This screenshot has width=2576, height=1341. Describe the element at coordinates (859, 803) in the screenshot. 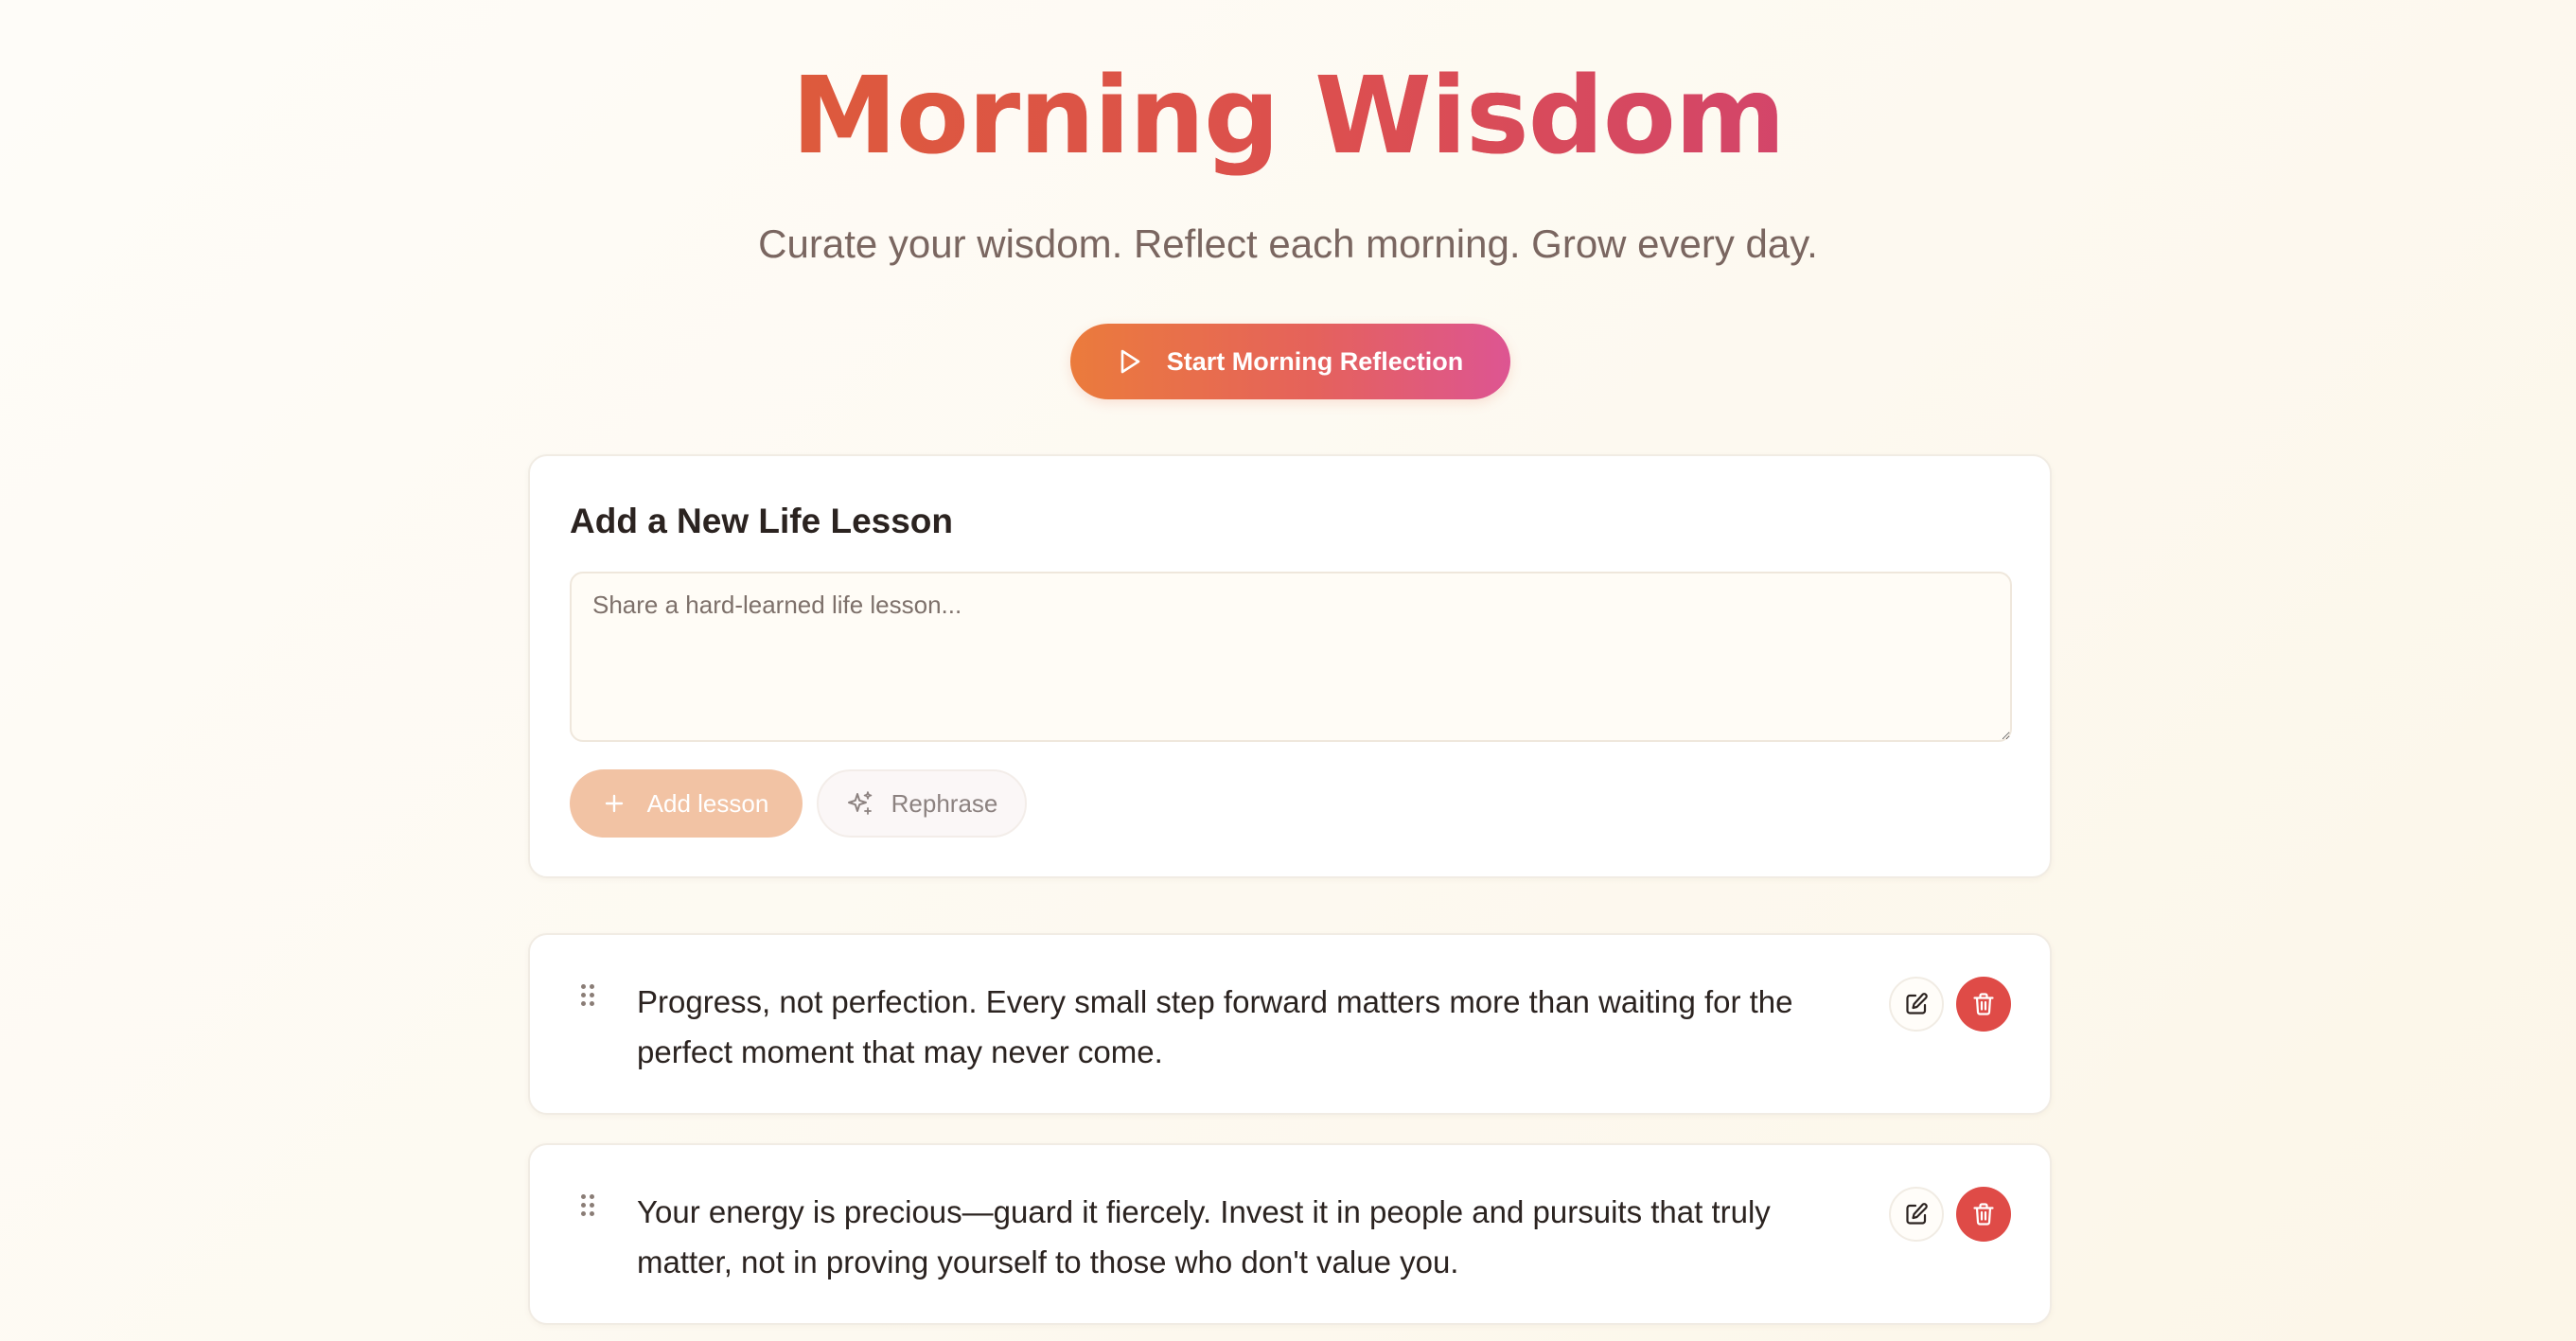

I see `sparkles-icon` at that location.